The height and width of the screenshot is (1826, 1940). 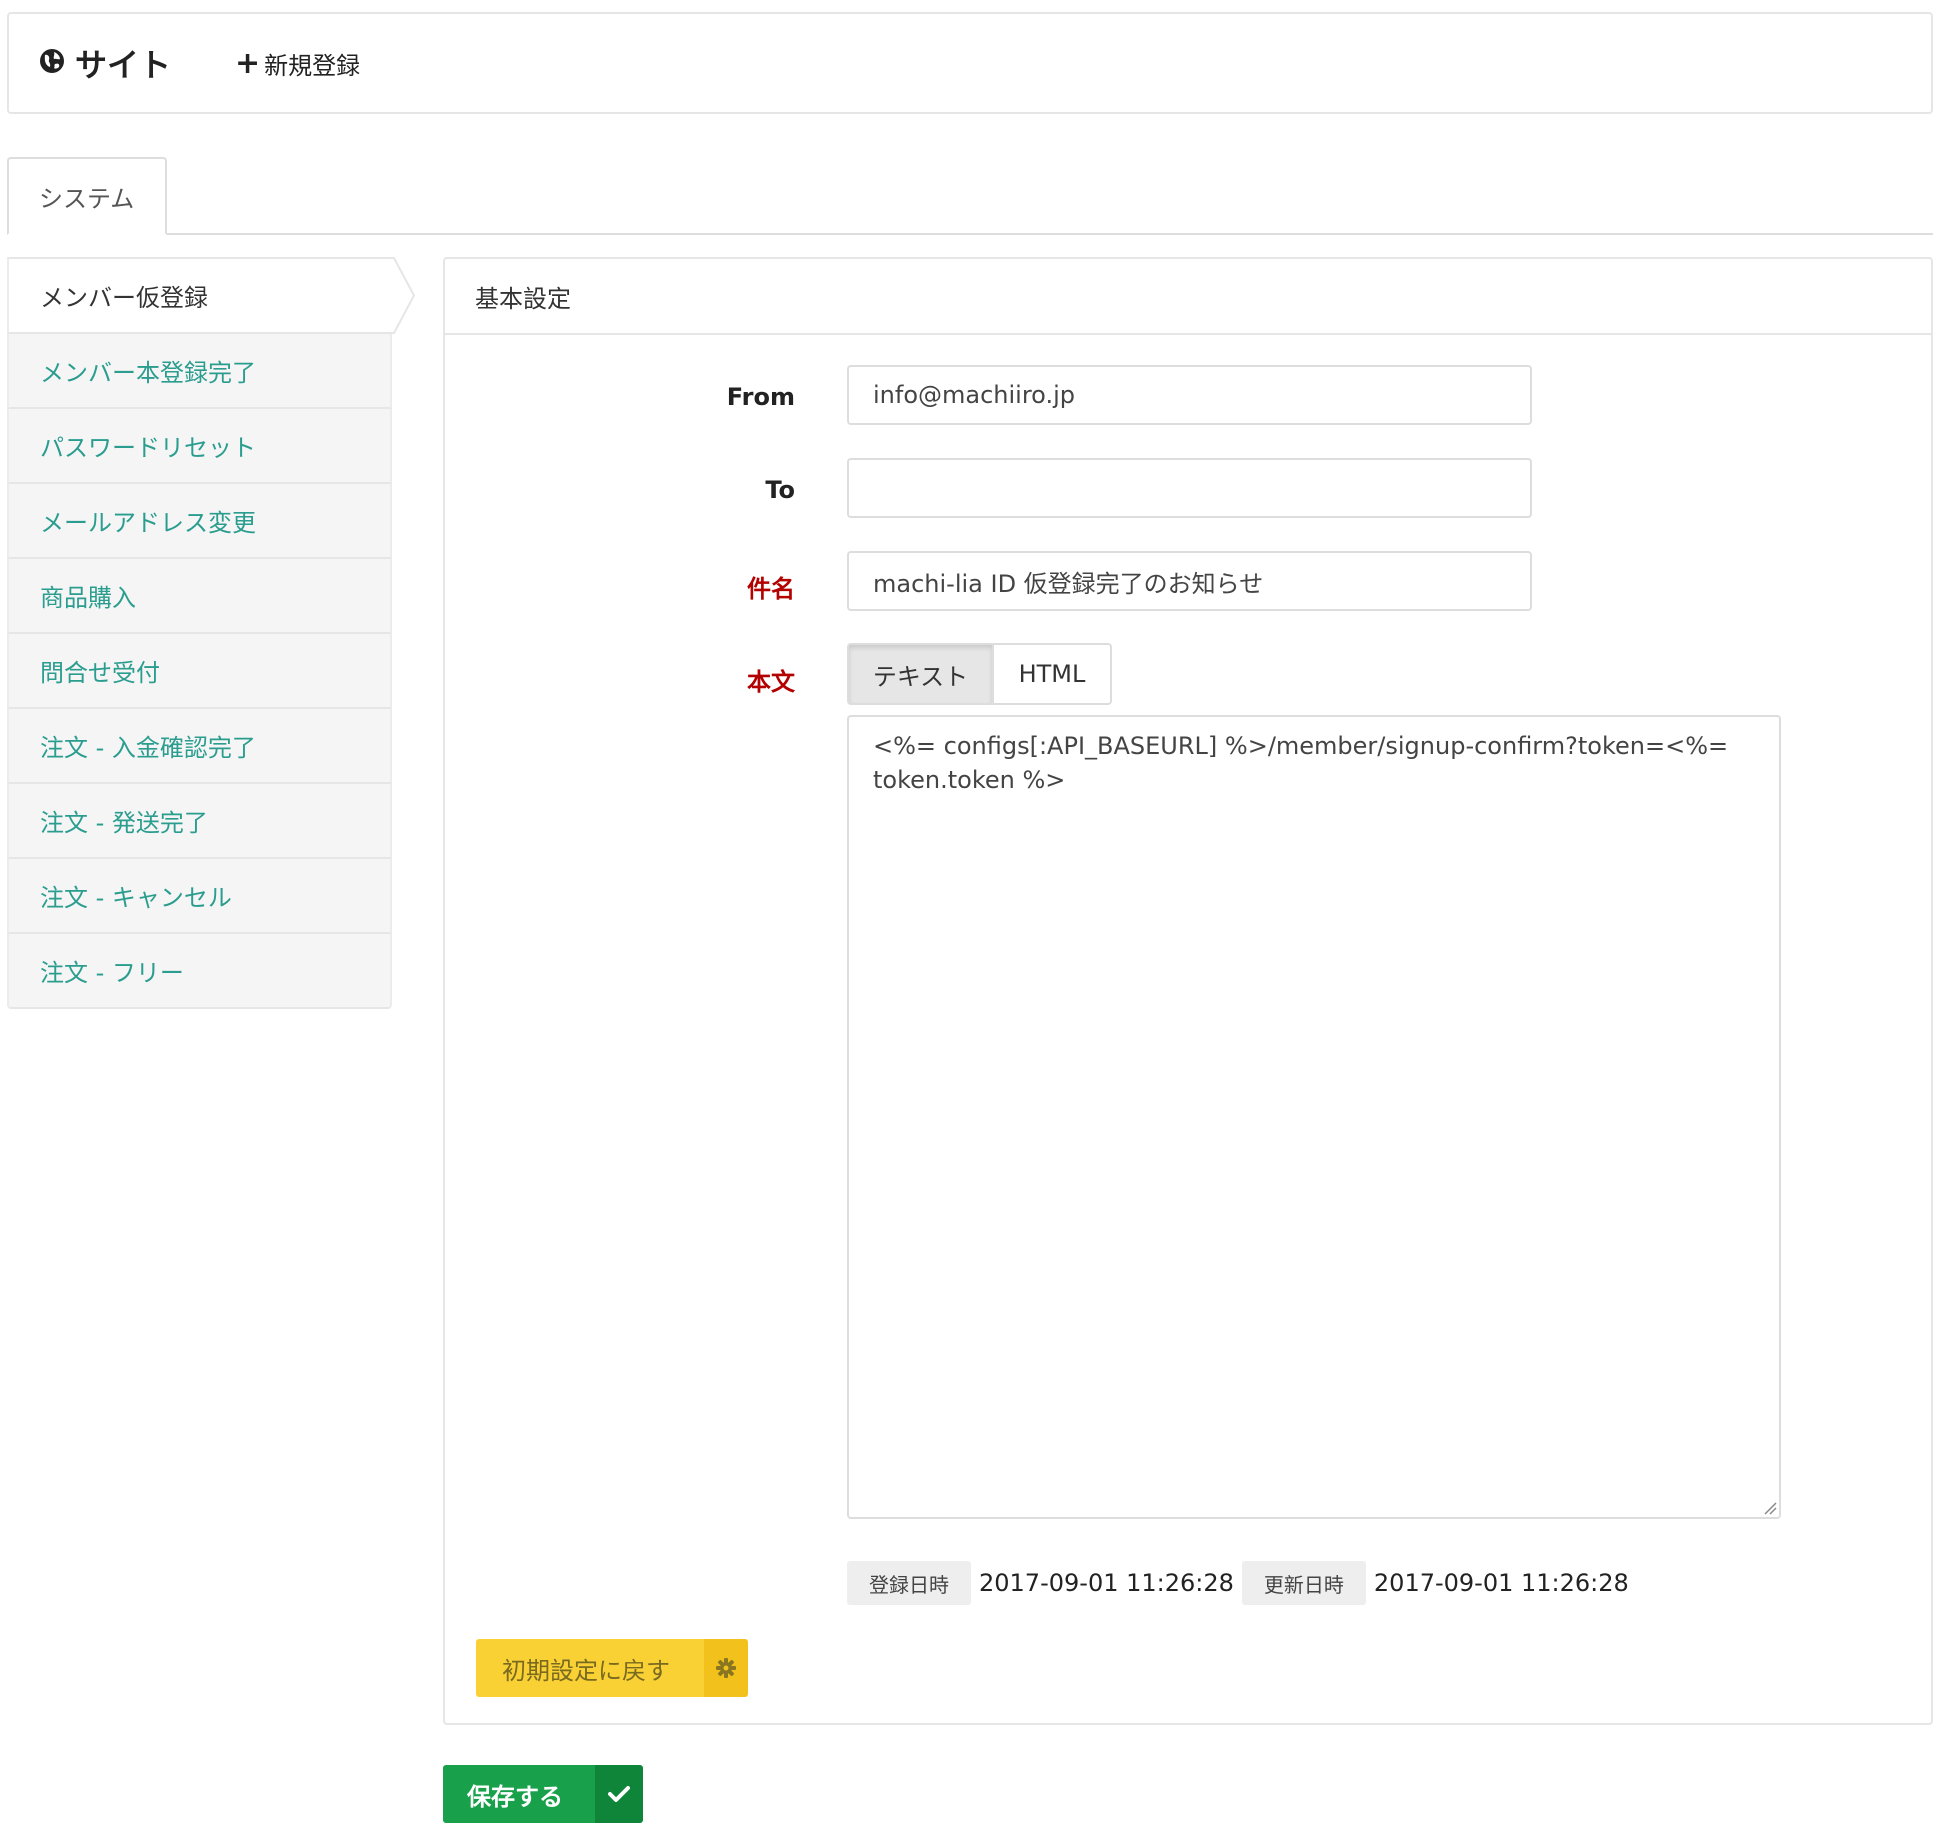 What do you see at coordinates (970, 196) in the screenshot?
I see `tab-bar: システム` at bounding box center [970, 196].